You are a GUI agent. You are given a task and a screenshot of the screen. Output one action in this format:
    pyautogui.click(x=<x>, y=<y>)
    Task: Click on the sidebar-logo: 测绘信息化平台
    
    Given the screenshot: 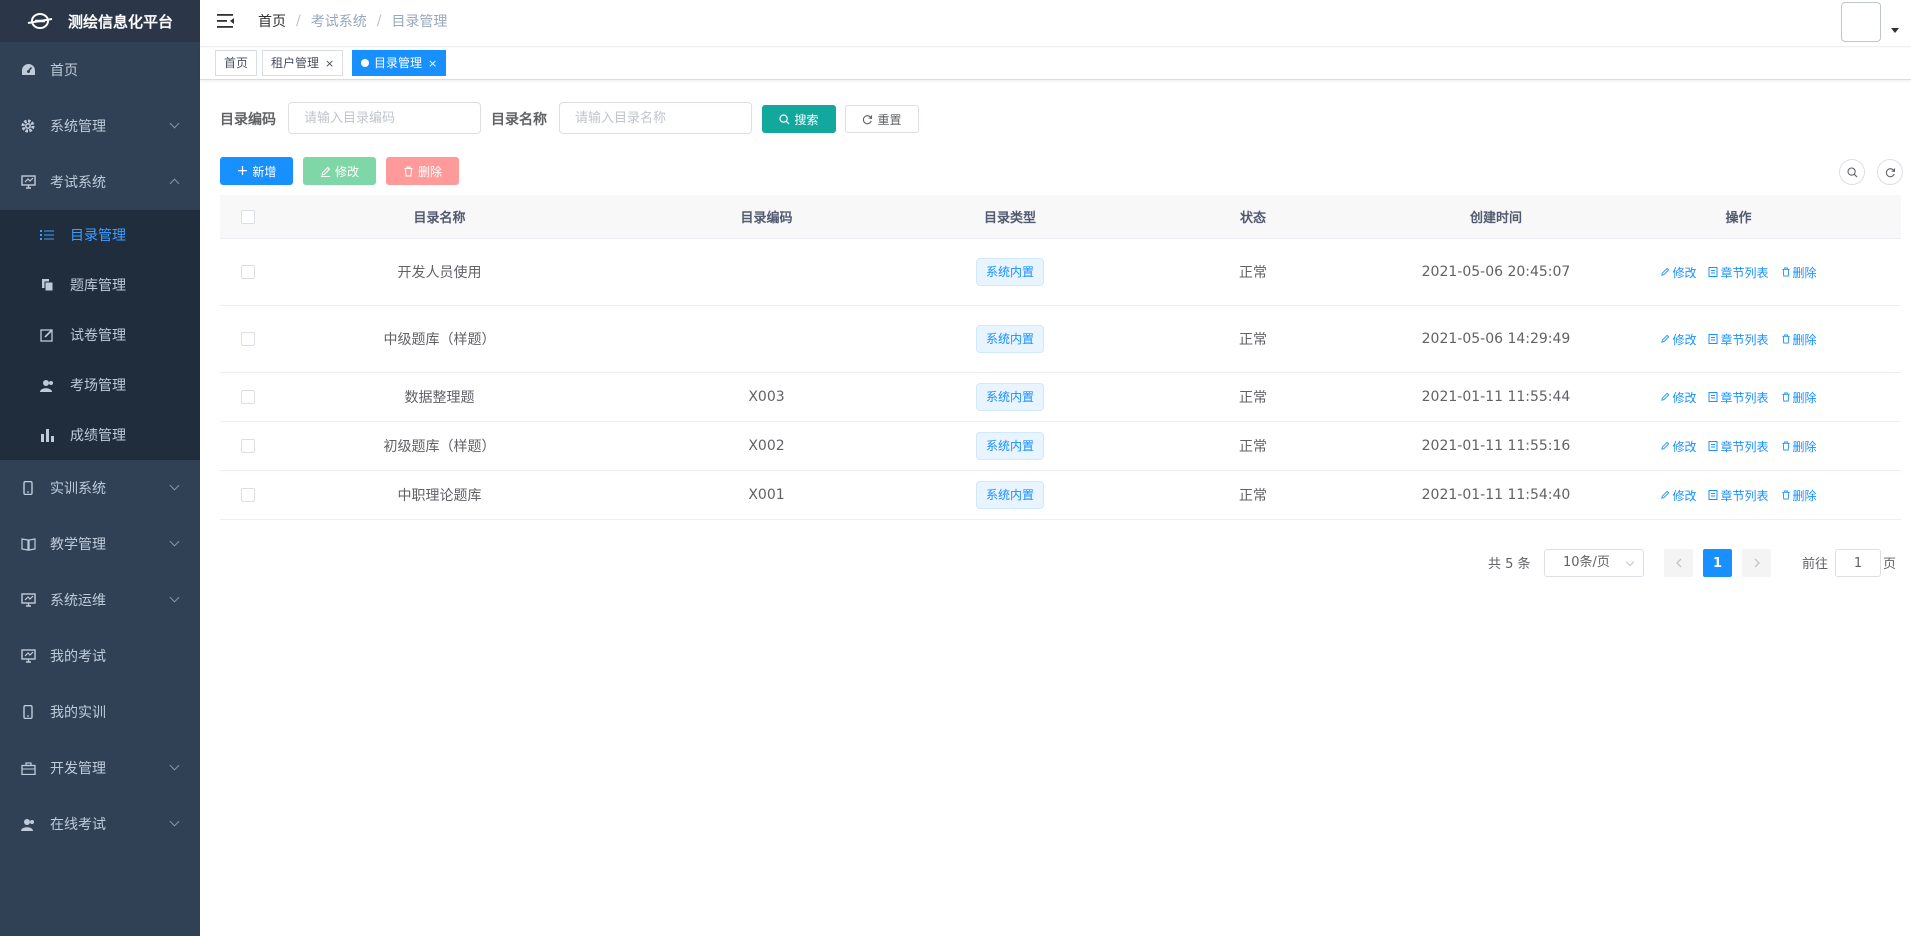 What is the action you would take?
    pyautogui.click(x=100, y=21)
    